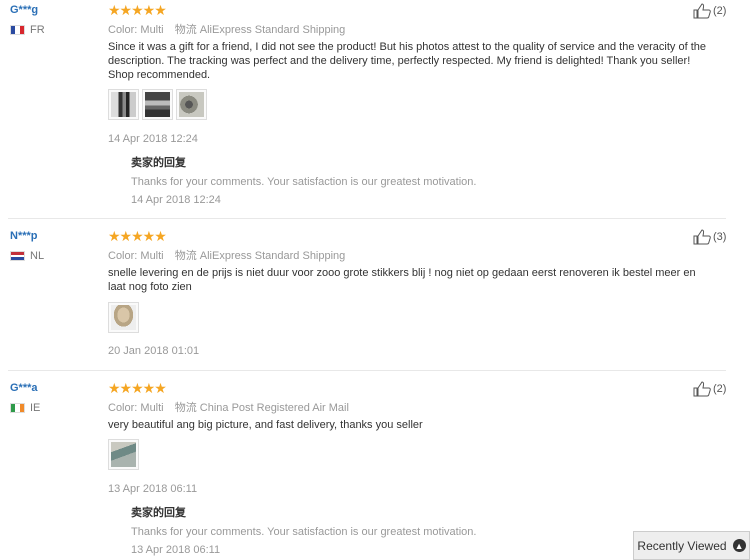 The image size is (750, 560). Describe the element at coordinates (37, 30) in the screenshot. I see `country-code: FR` at that location.